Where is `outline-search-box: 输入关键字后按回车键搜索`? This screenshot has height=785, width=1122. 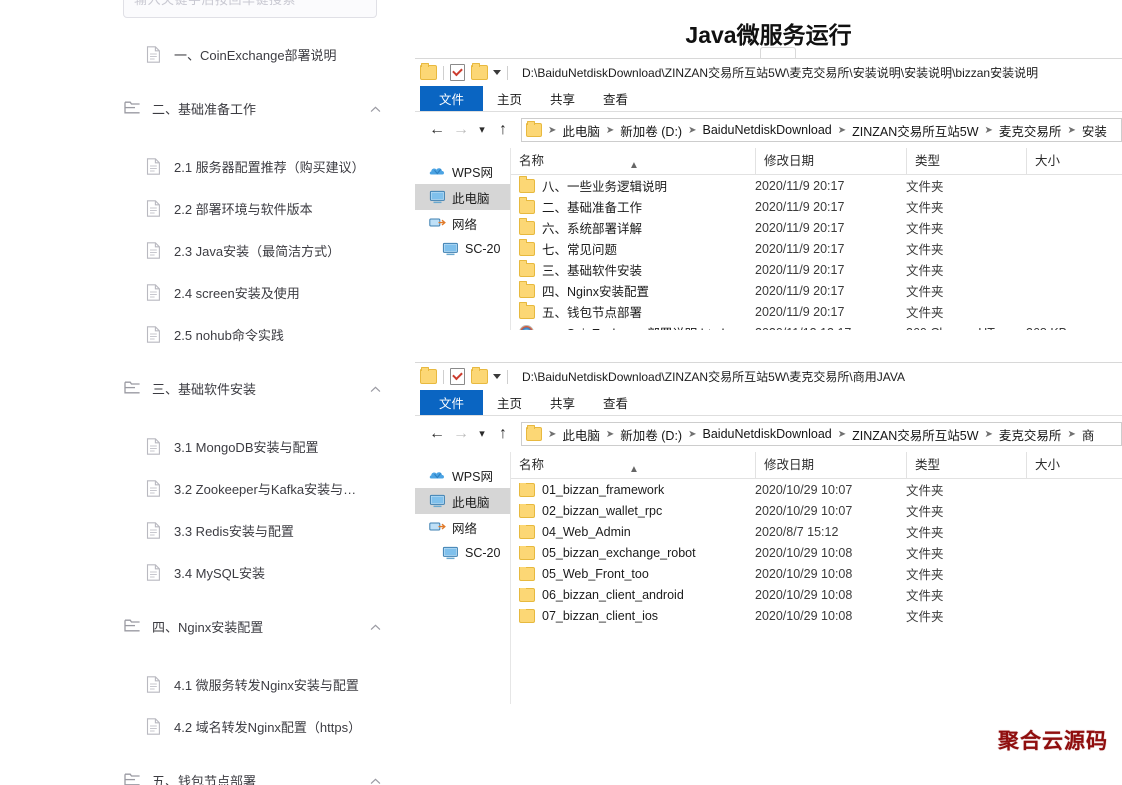 outline-search-box: 输入关键字后按回车键搜索 is located at coordinates (250, 9).